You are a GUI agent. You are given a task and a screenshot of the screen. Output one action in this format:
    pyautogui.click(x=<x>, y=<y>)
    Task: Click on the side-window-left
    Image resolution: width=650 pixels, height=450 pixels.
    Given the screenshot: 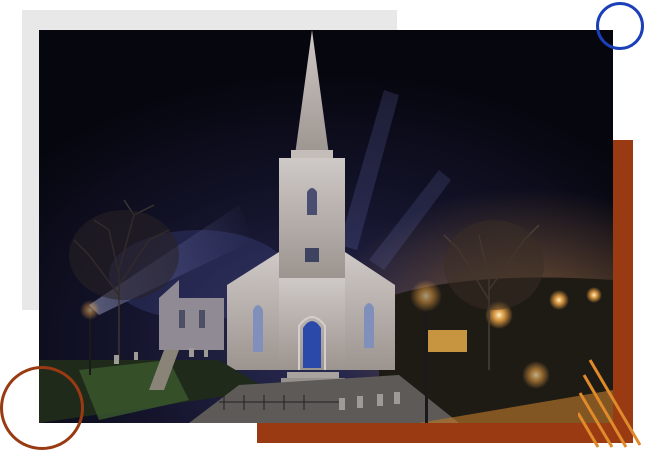 What is the action you would take?
    pyautogui.click(x=258, y=328)
    